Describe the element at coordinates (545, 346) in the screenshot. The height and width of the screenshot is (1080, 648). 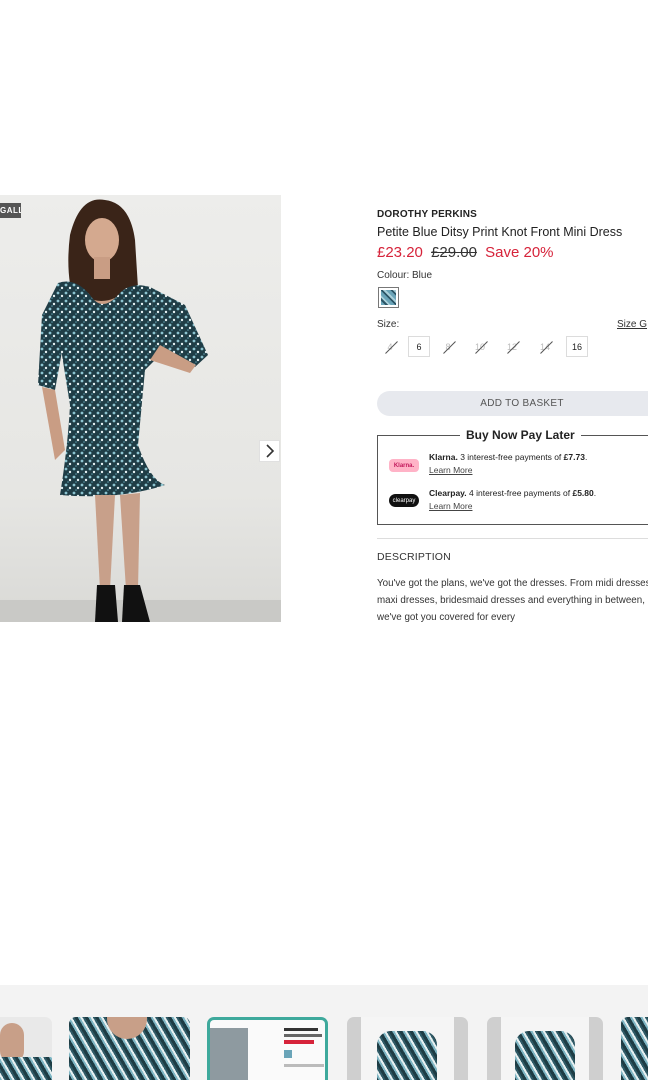
I see `size-option-14: 14` at that location.